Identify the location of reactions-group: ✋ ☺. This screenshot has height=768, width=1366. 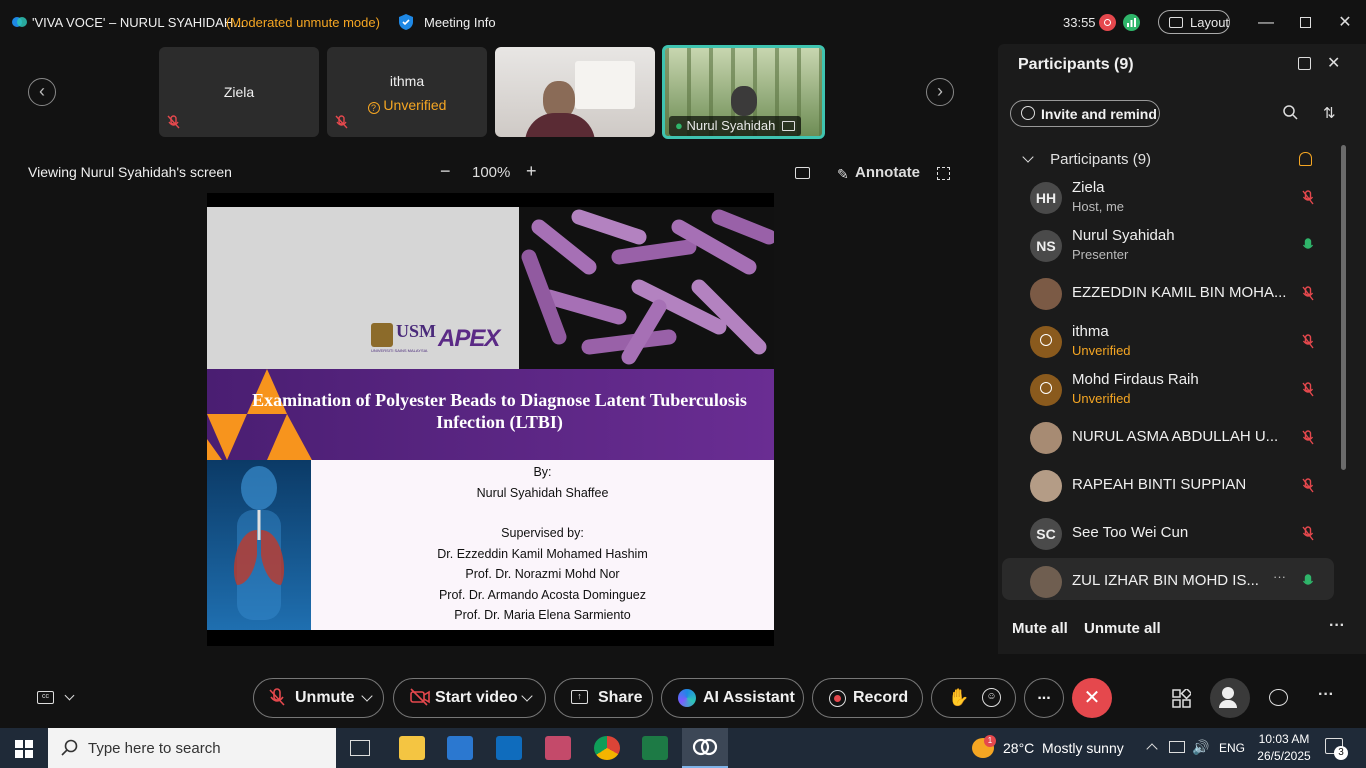
(973, 698).